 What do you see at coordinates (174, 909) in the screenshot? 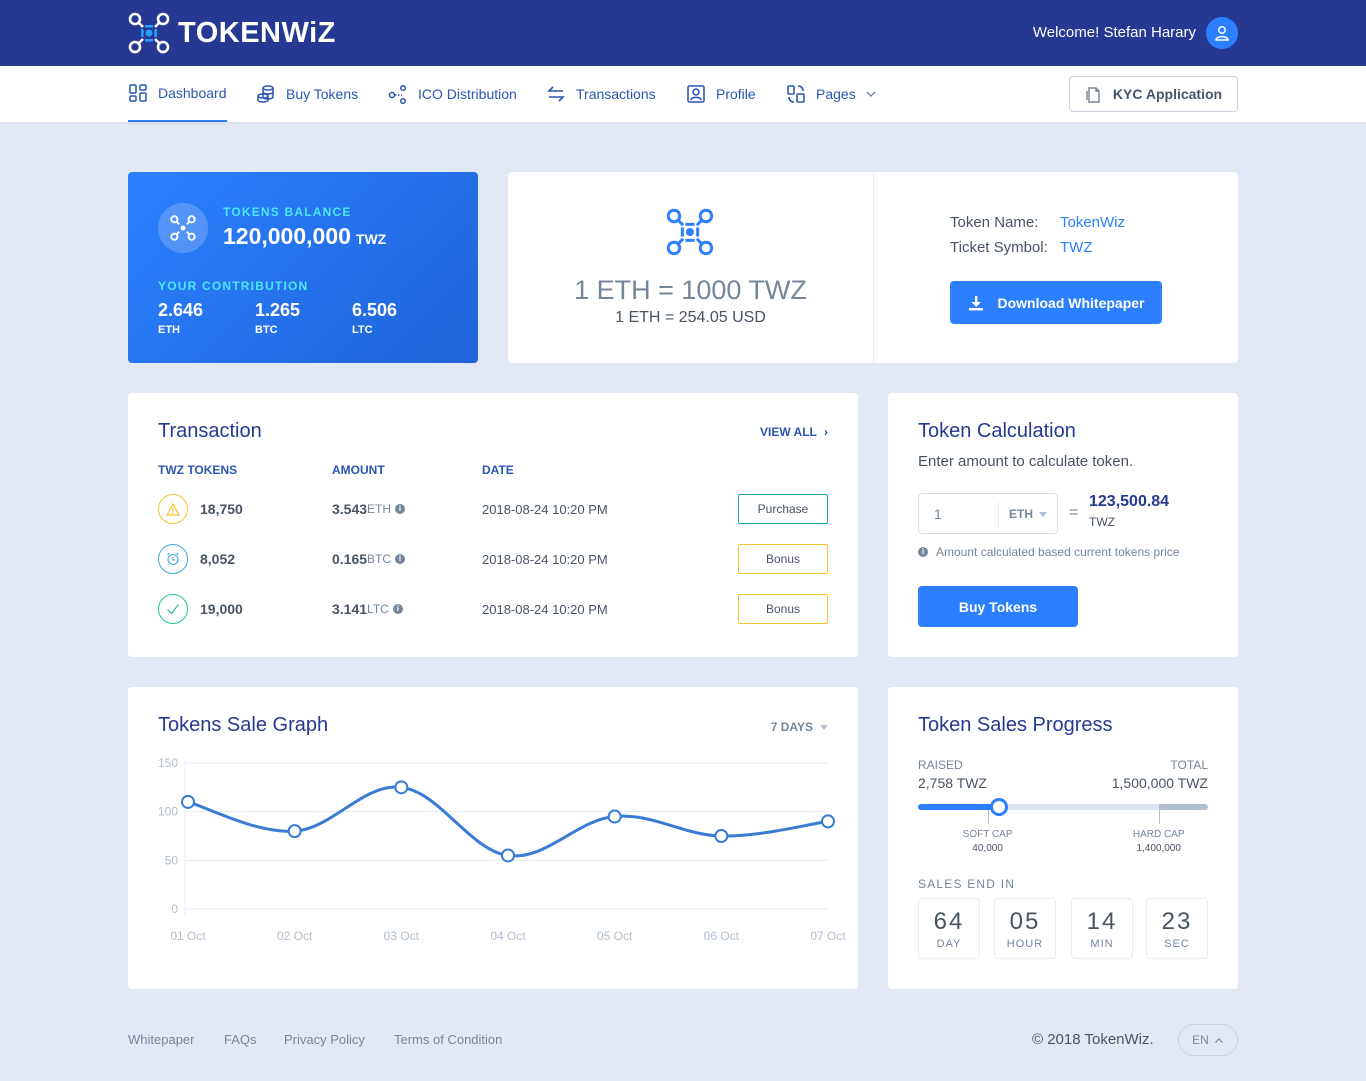
I see `y-tick-label: 0` at bounding box center [174, 909].